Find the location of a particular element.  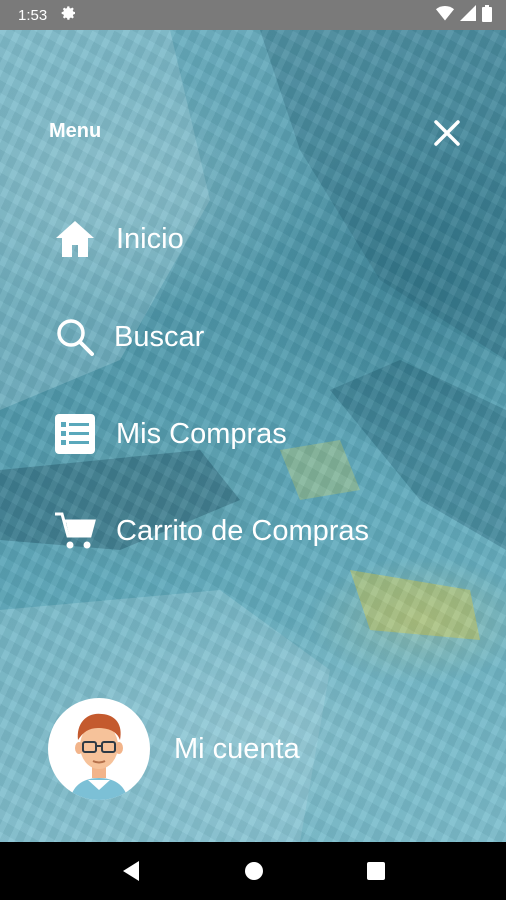

recents-icon is located at coordinates (375, 871).